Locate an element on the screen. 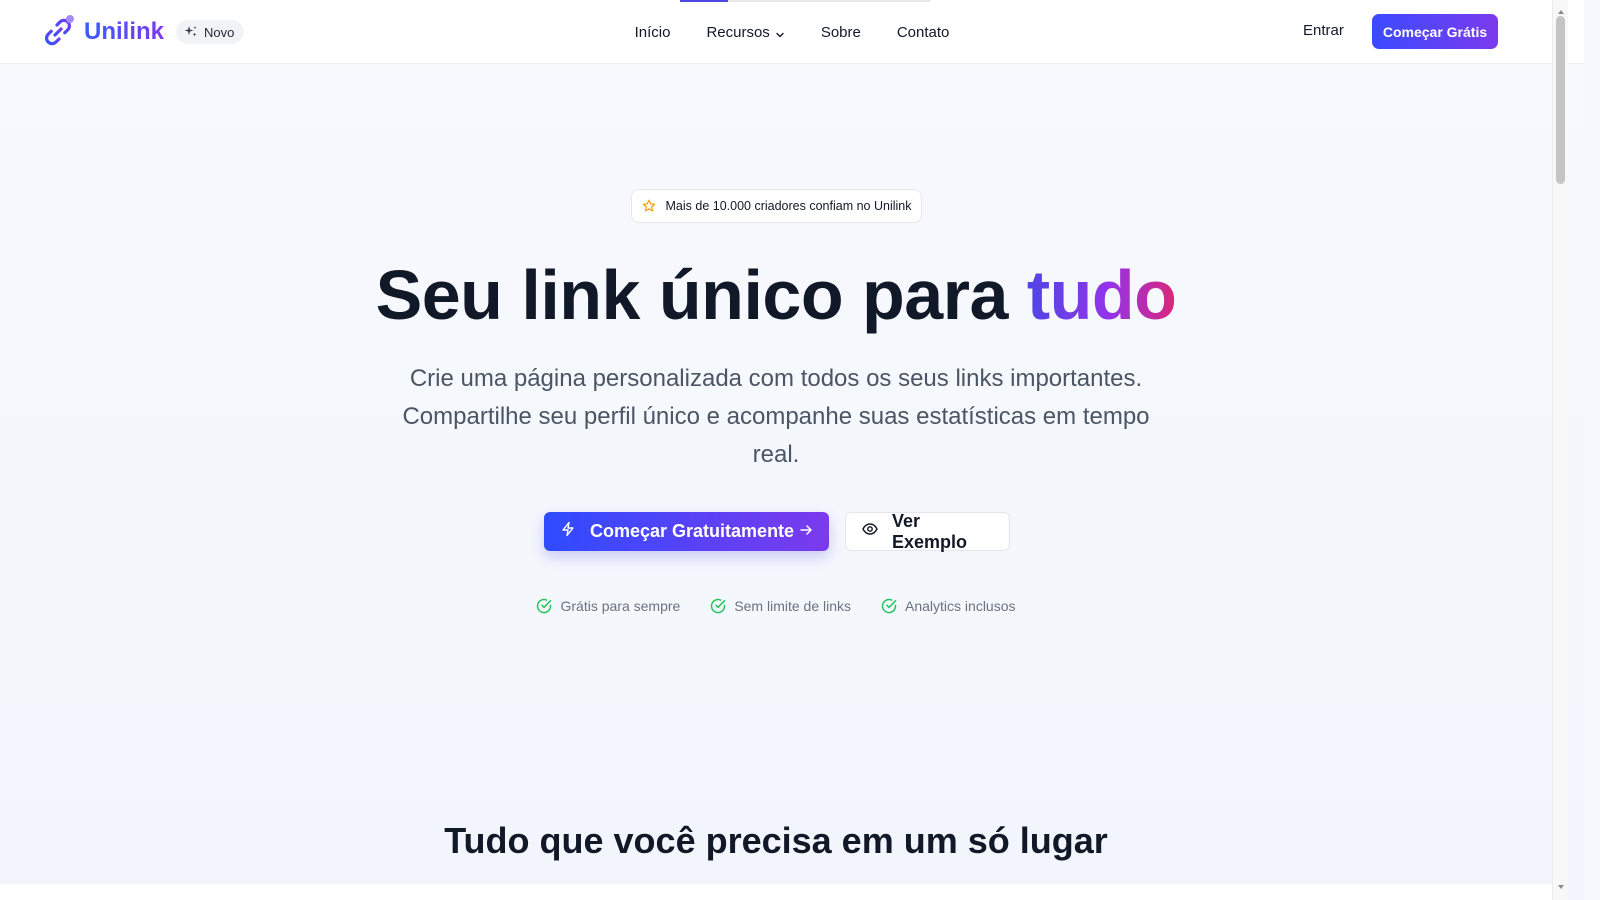 The width and height of the screenshot is (1600, 900). start-free-button: Começar Grátis is located at coordinates (1435, 31).